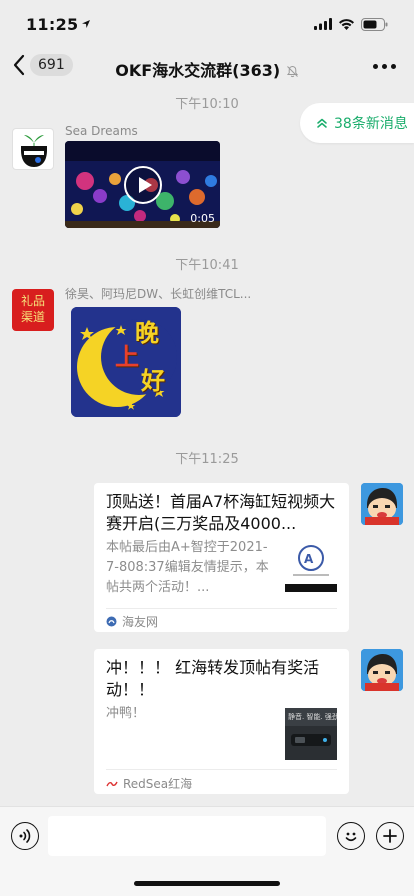 The width and height of the screenshot is (414, 896). I want to click on video-duration: 0:05, so click(202, 218).